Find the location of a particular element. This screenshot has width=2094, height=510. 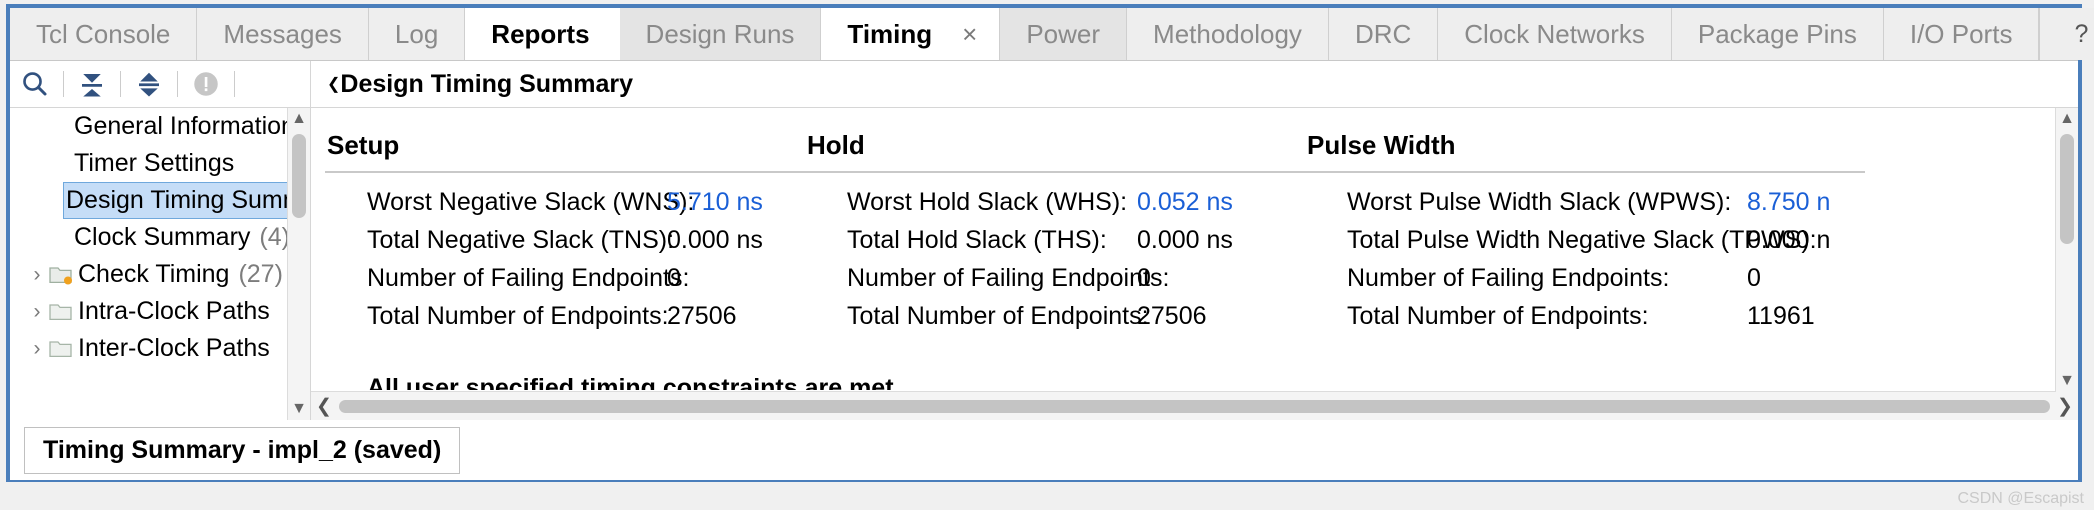

close-icon: × is located at coordinates (972, 34).